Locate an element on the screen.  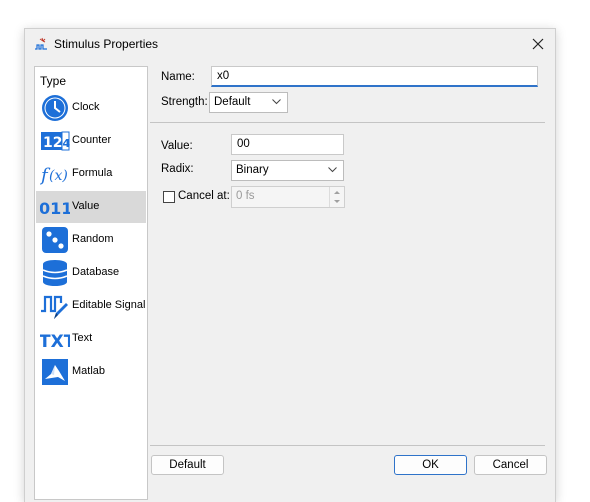
name-input: x0 is located at coordinates (374, 76).